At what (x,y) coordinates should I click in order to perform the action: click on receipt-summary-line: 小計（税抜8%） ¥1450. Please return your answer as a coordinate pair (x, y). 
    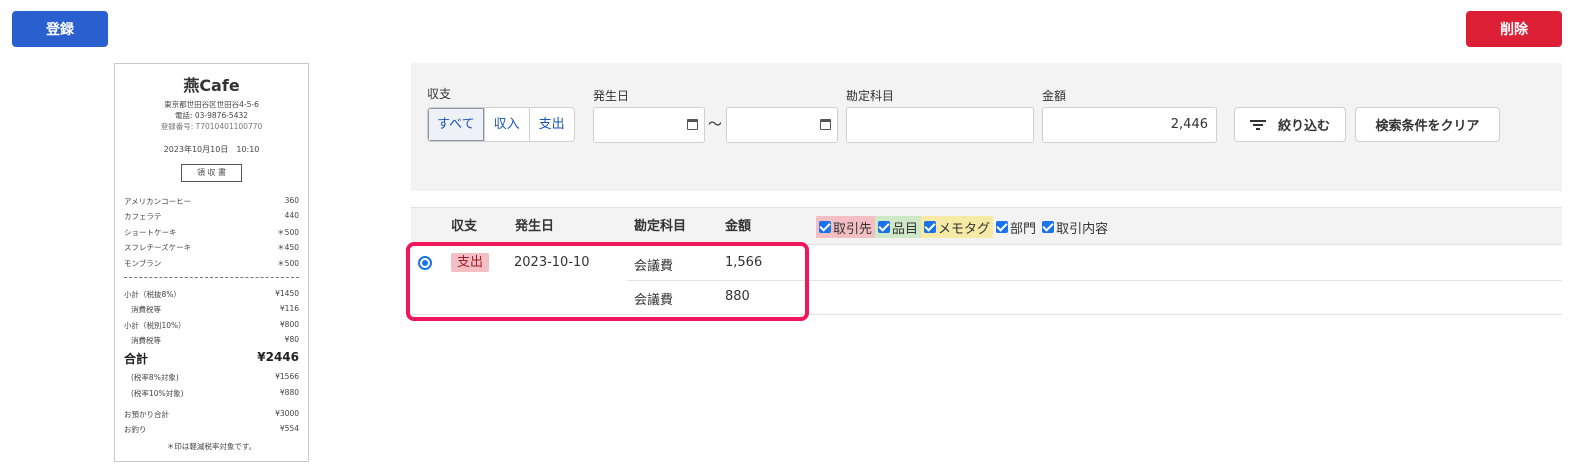
    Looking at the image, I should click on (211, 294).